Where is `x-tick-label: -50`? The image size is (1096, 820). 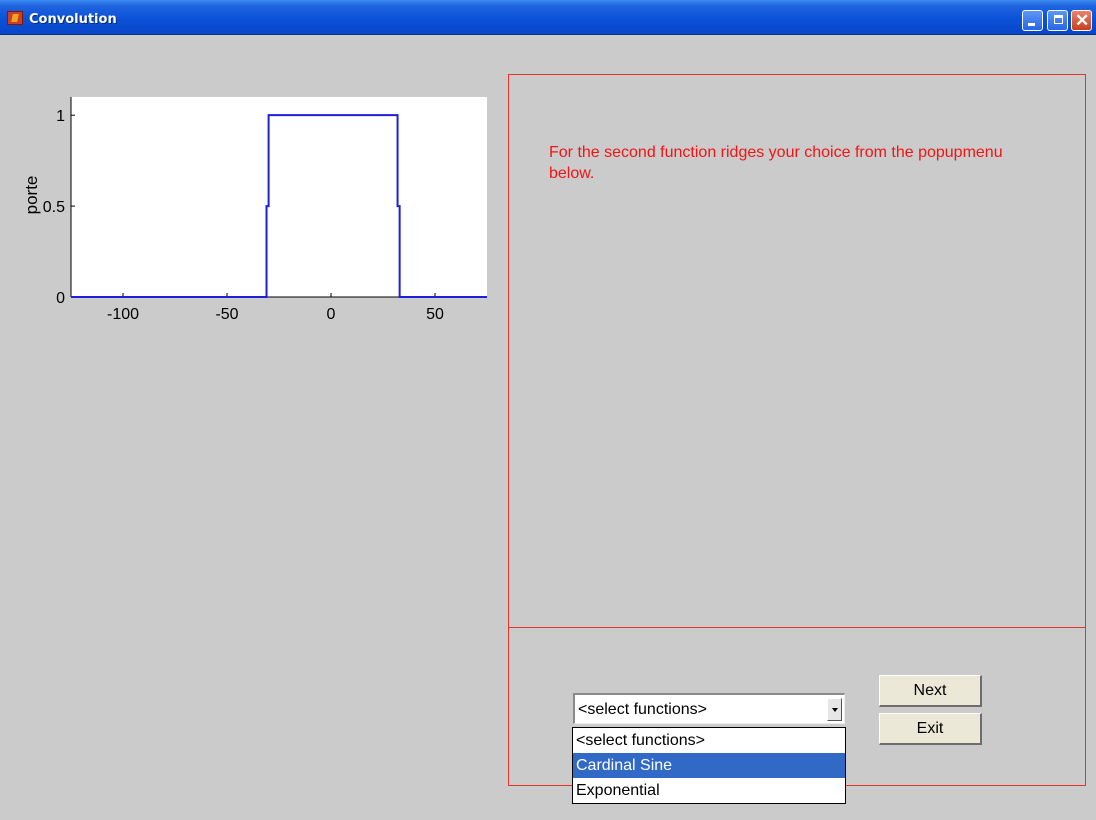
x-tick-label: -50 is located at coordinates (226, 314).